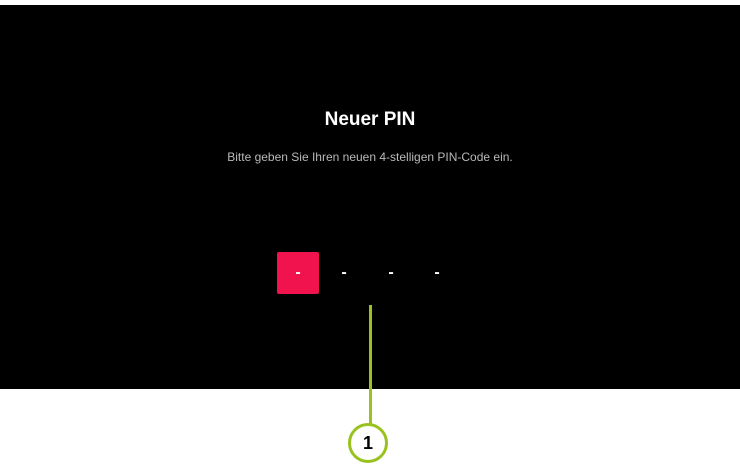 The height and width of the screenshot is (467, 740). I want to click on pin-digit-4: -, so click(437, 273).